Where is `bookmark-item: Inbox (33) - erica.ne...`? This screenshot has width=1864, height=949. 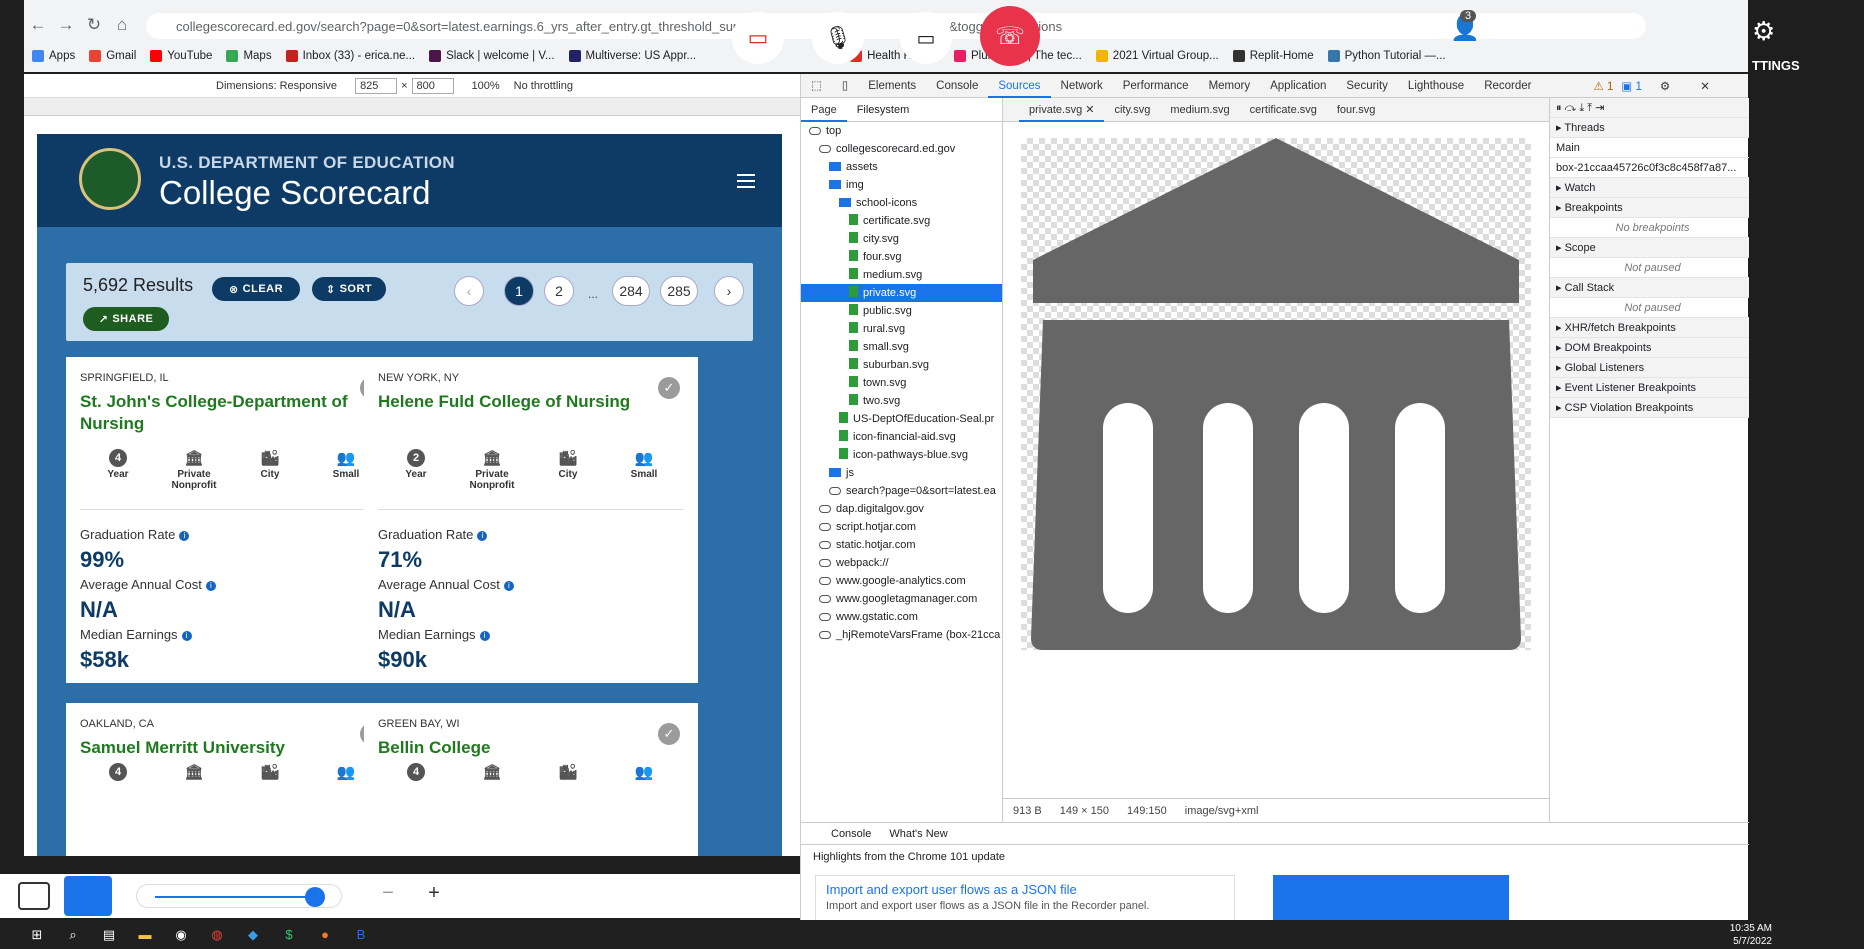 bookmark-item: Inbox (33) - erica.ne... is located at coordinates (350, 56).